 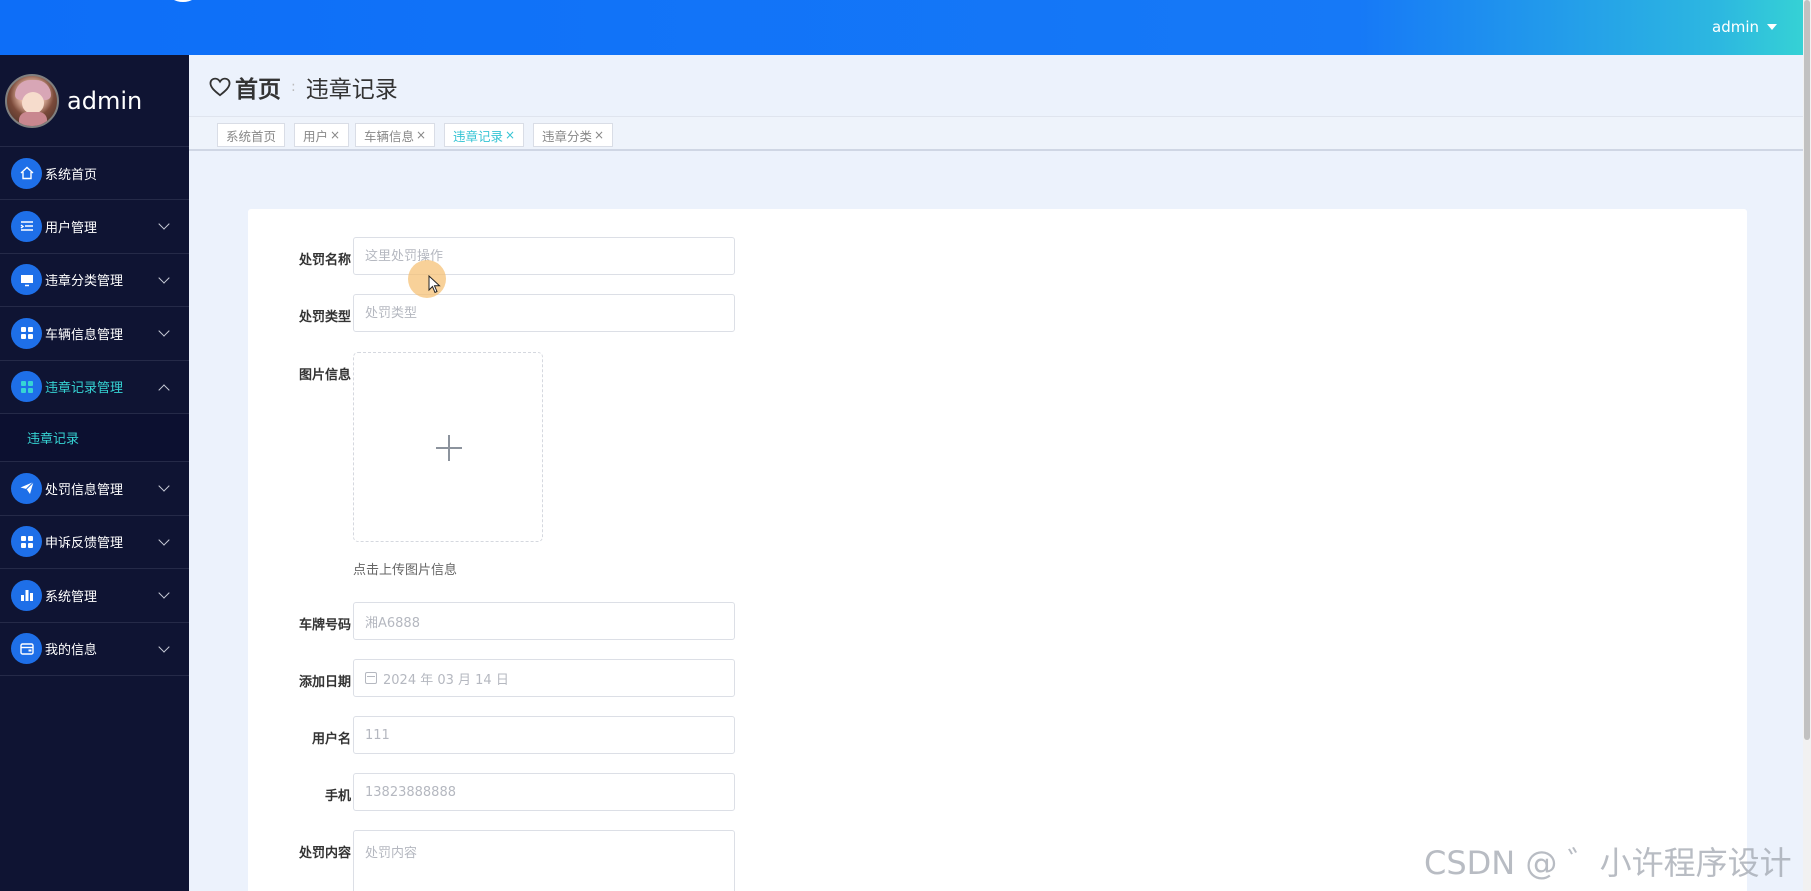 I want to click on phone-value: 13823888888, so click(x=410, y=792).